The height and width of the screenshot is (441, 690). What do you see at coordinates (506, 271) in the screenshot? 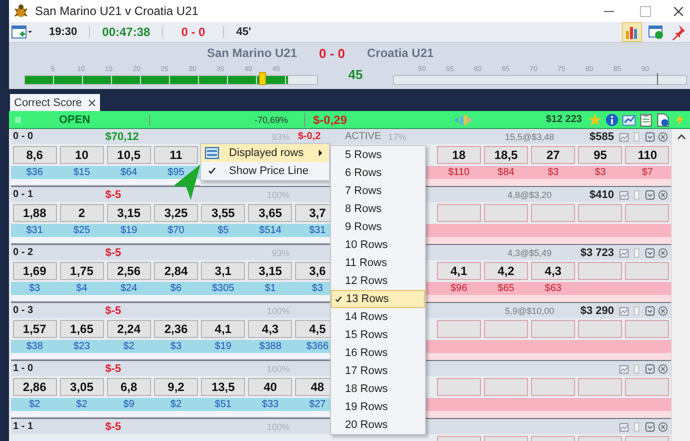
I see `price-button: 4,2` at bounding box center [506, 271].